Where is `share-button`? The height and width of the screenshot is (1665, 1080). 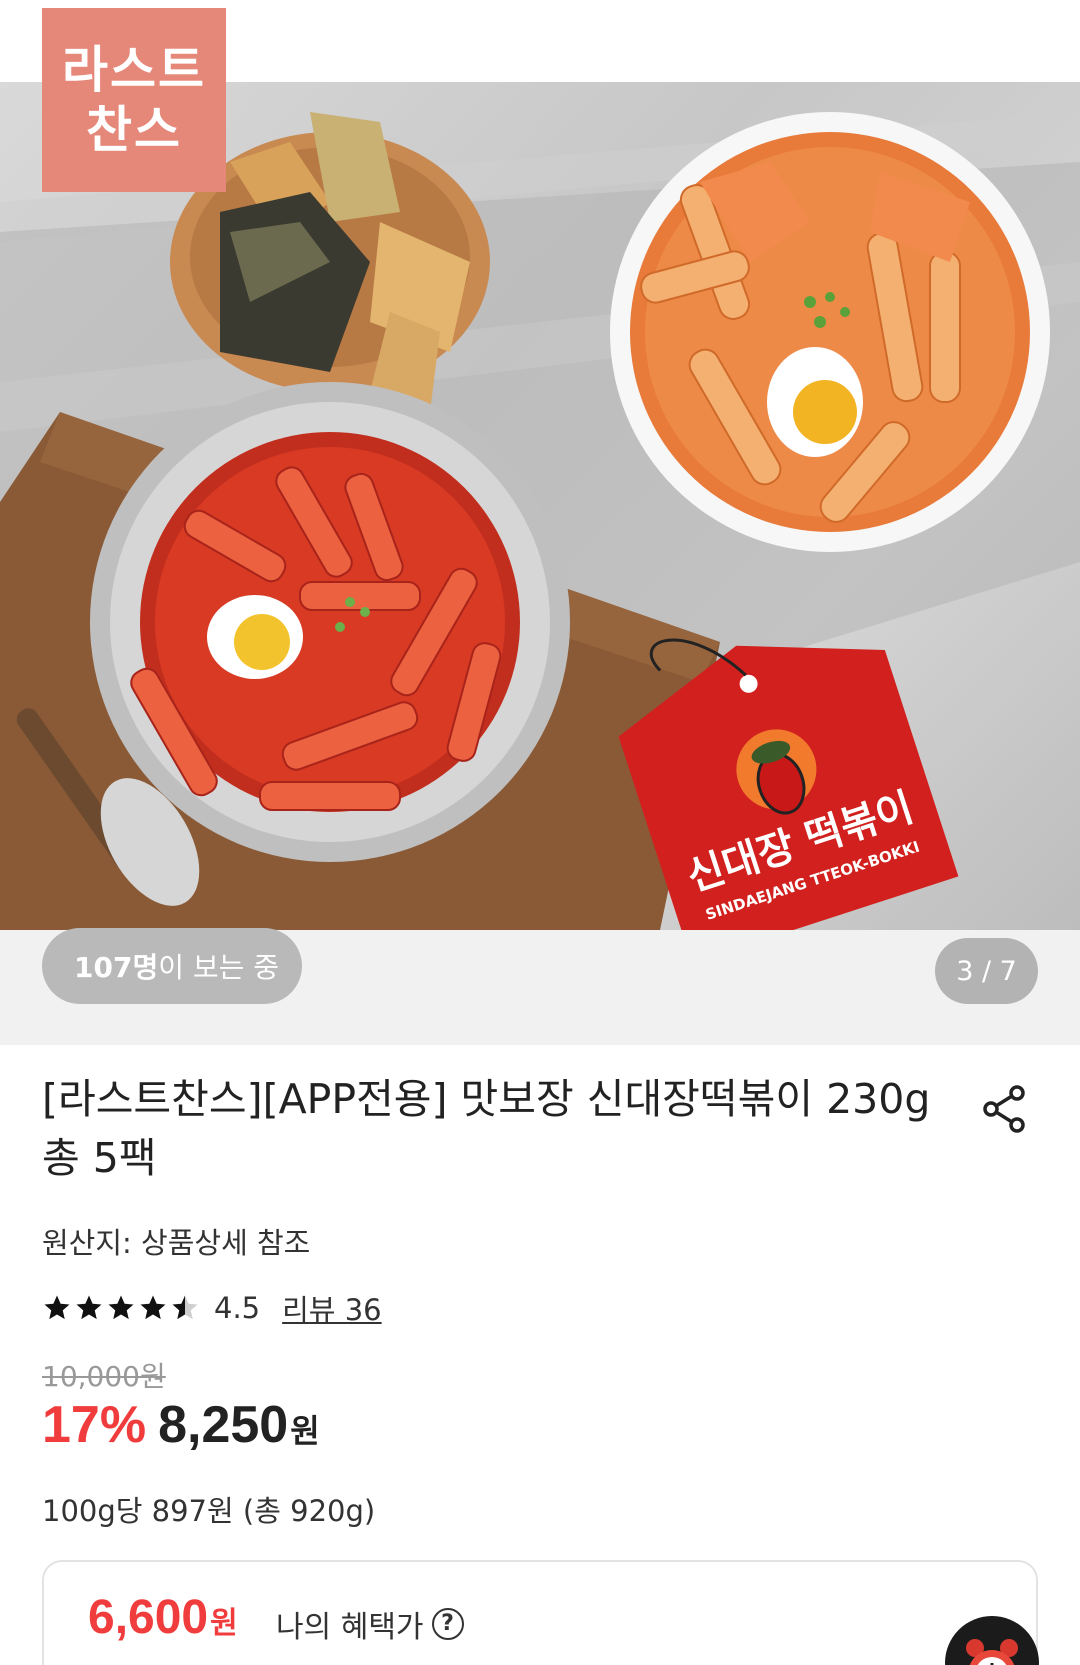
share-button is located at coordinates (1005, 1109).